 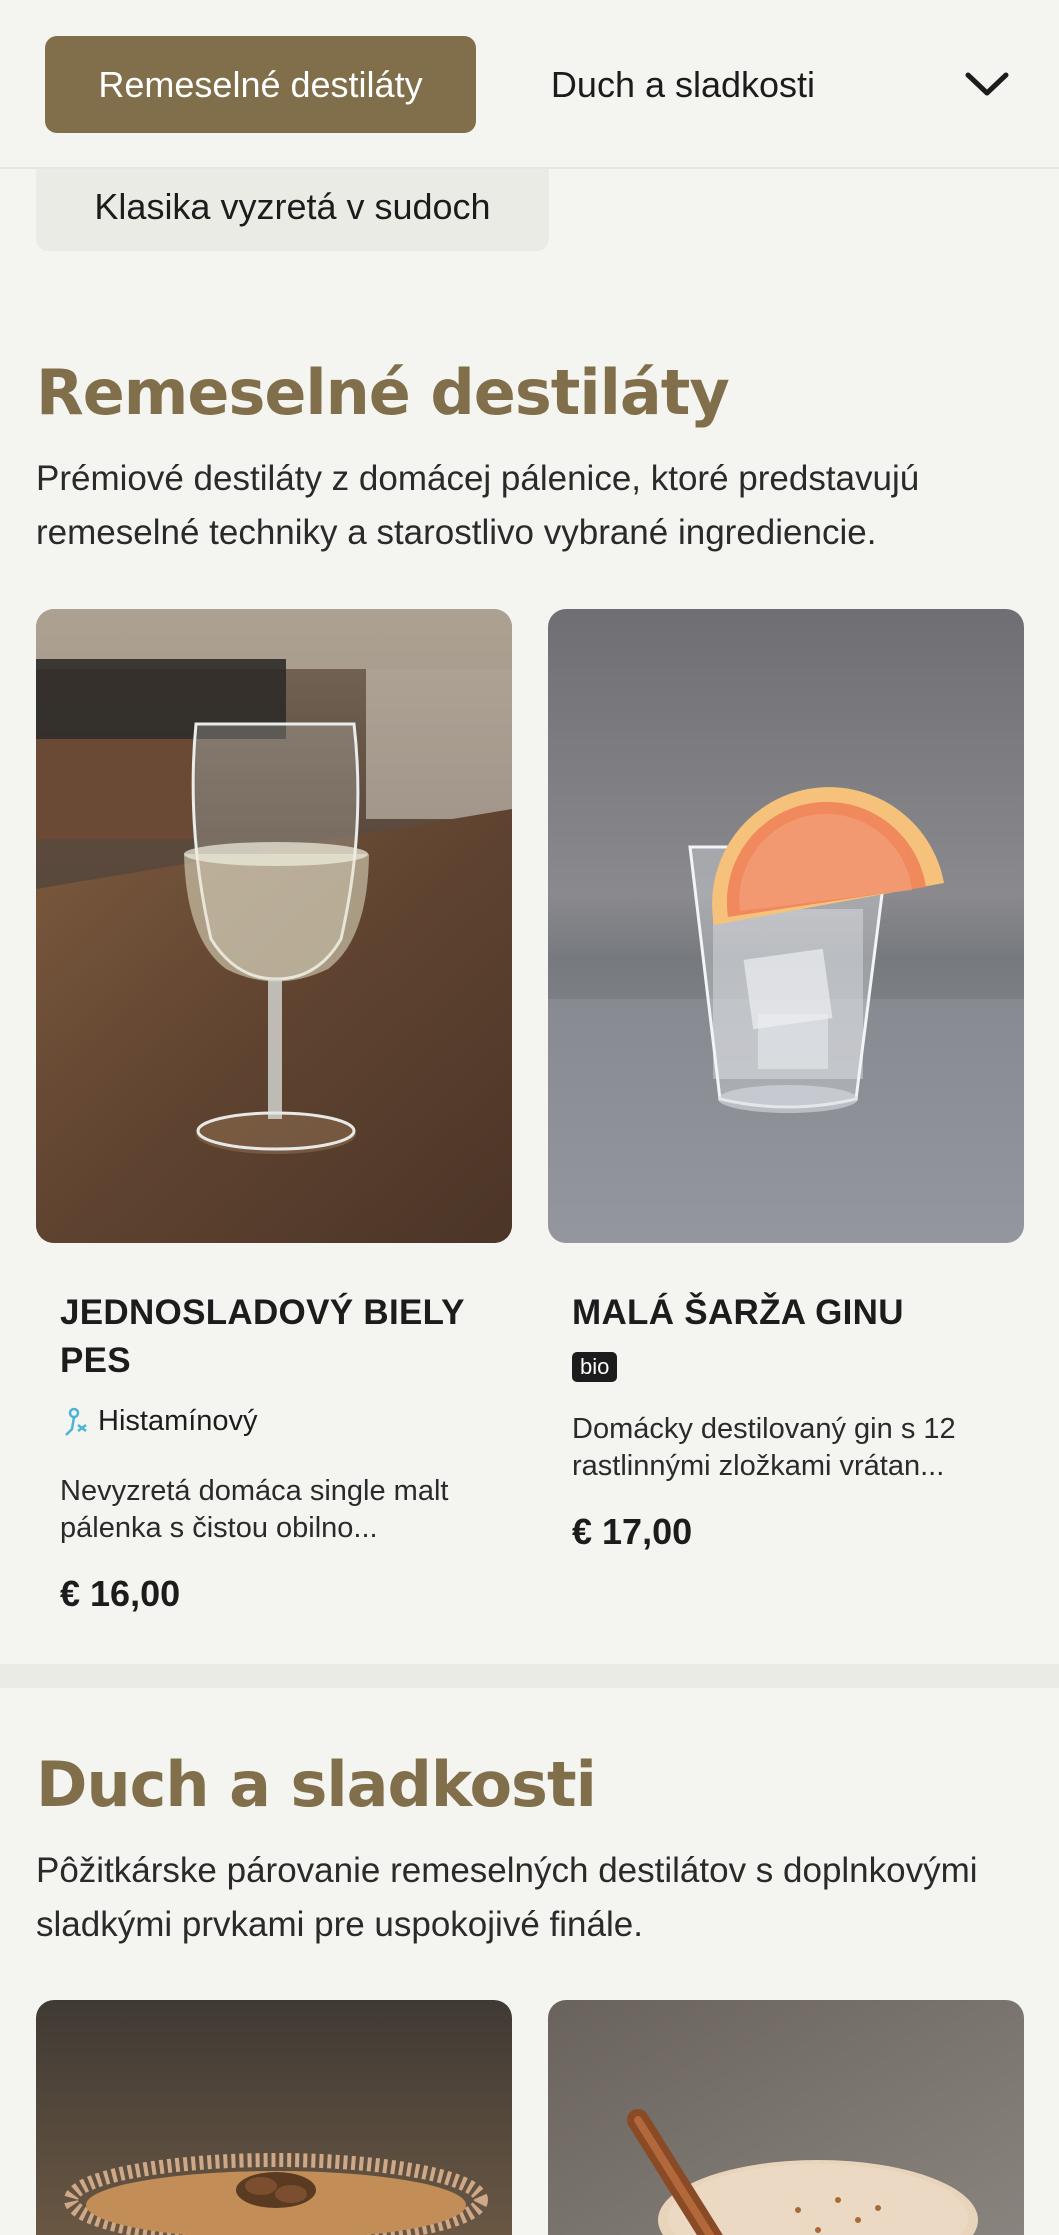 I want to click on product-image-pecan-drink, so click(x=274, y=2117).